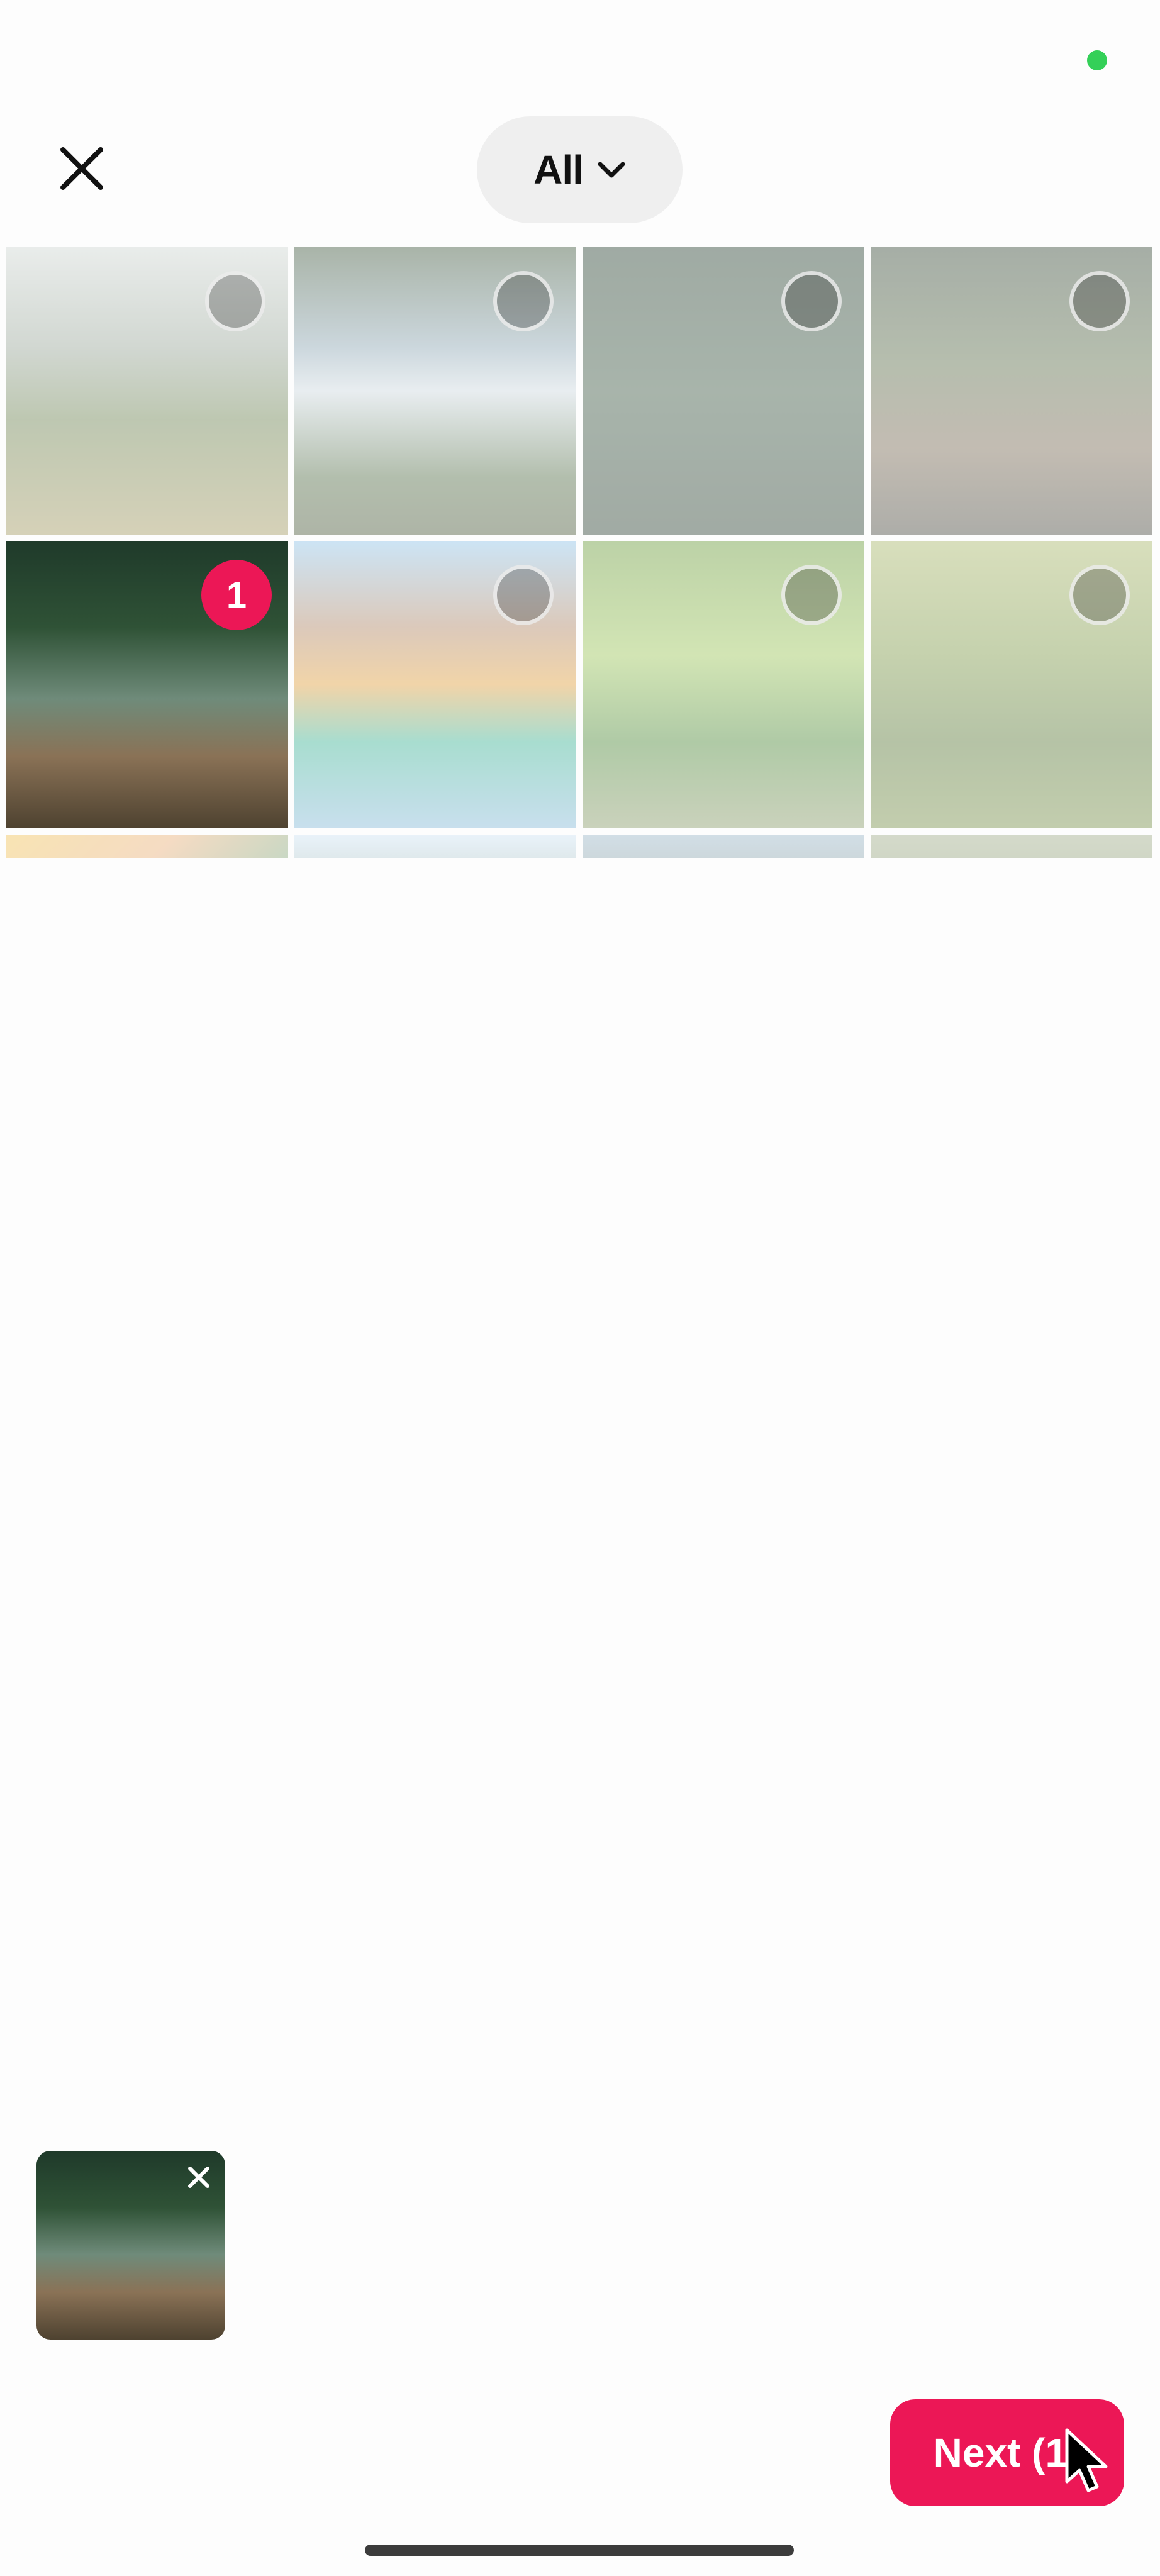 The height and width of the screenshot is (2576, 1160). What do you see at coordinates (147, 684) in the screenshot?
I see `photo-tile: 1` at bounding box center [147, 684].